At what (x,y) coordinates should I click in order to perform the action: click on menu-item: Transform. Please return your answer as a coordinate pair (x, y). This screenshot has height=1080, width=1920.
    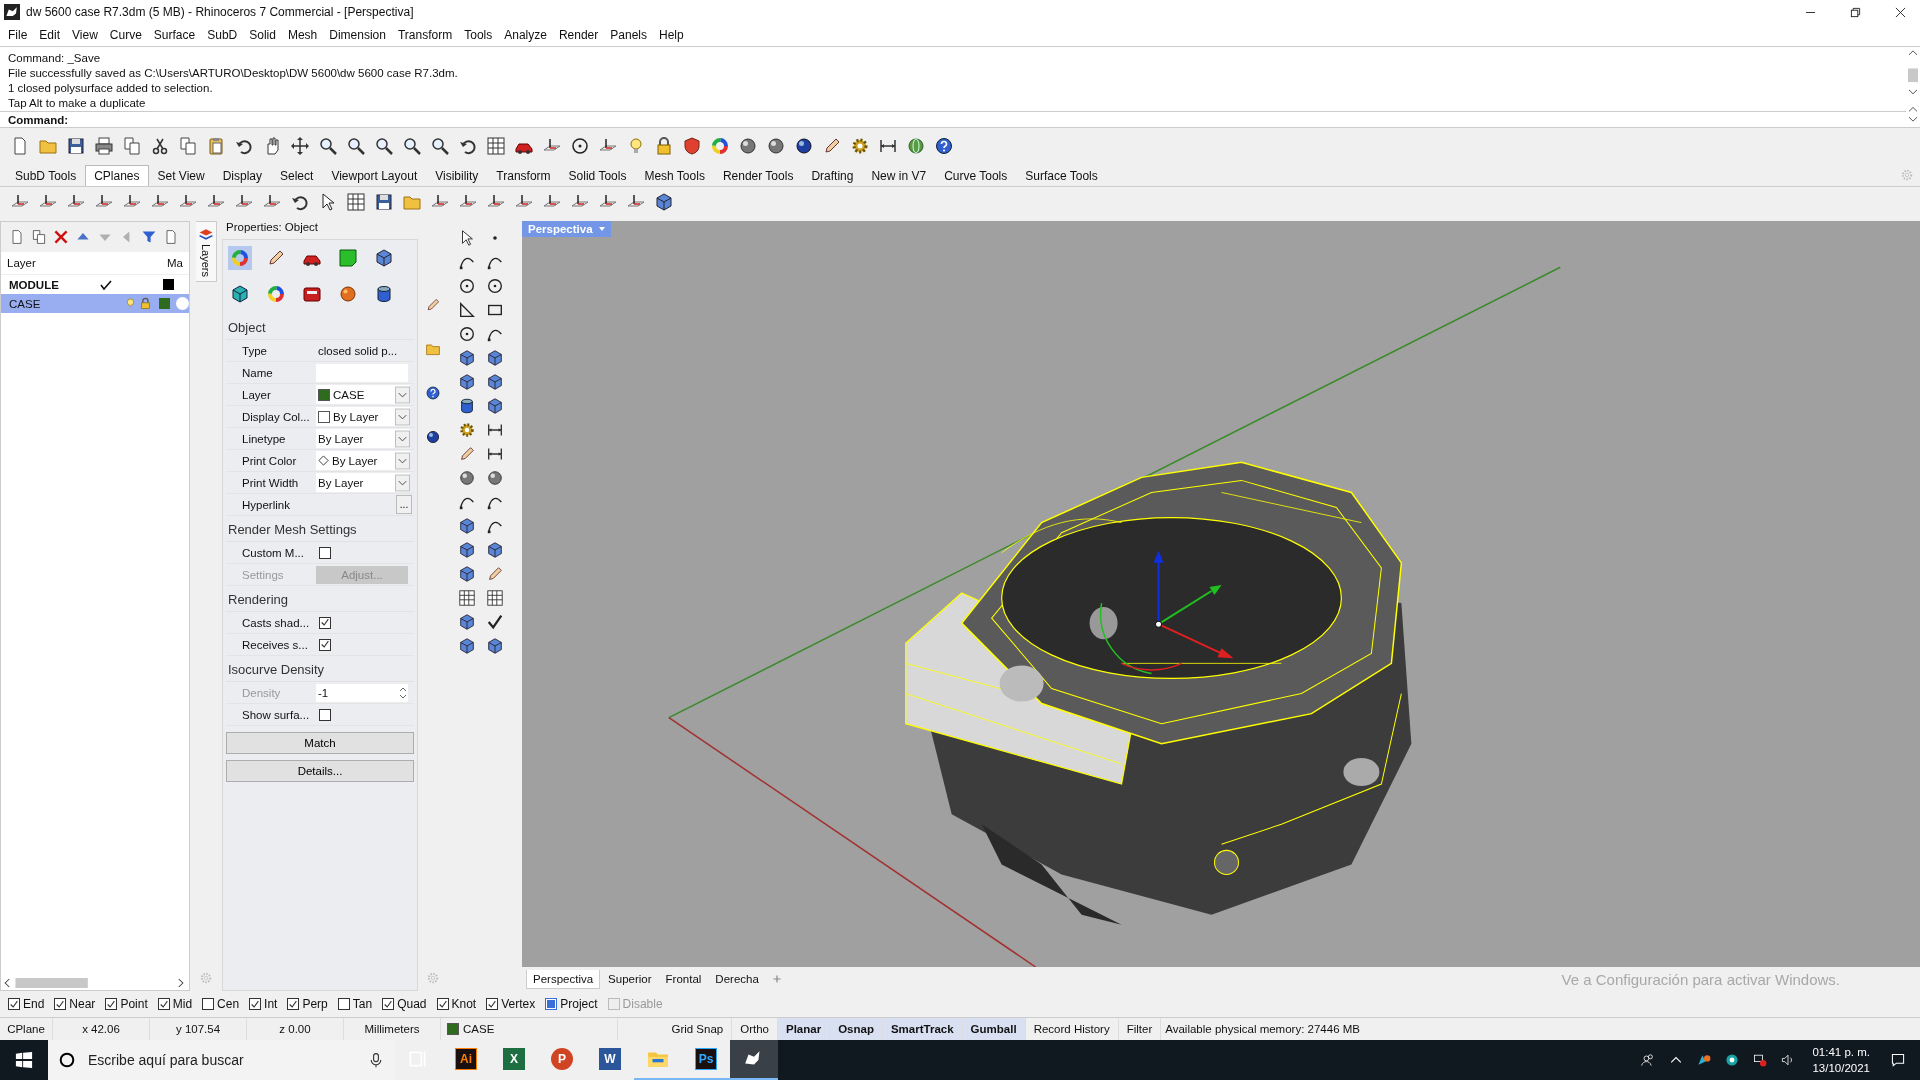
    Looking at the image, I should click on (427, 35).